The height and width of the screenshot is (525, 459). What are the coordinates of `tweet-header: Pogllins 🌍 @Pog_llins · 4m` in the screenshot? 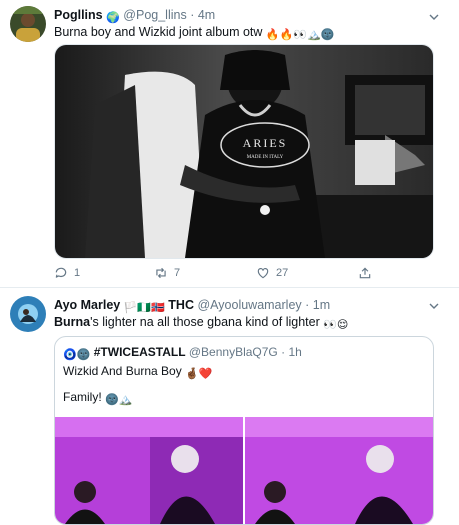 It's located at (134, 16).